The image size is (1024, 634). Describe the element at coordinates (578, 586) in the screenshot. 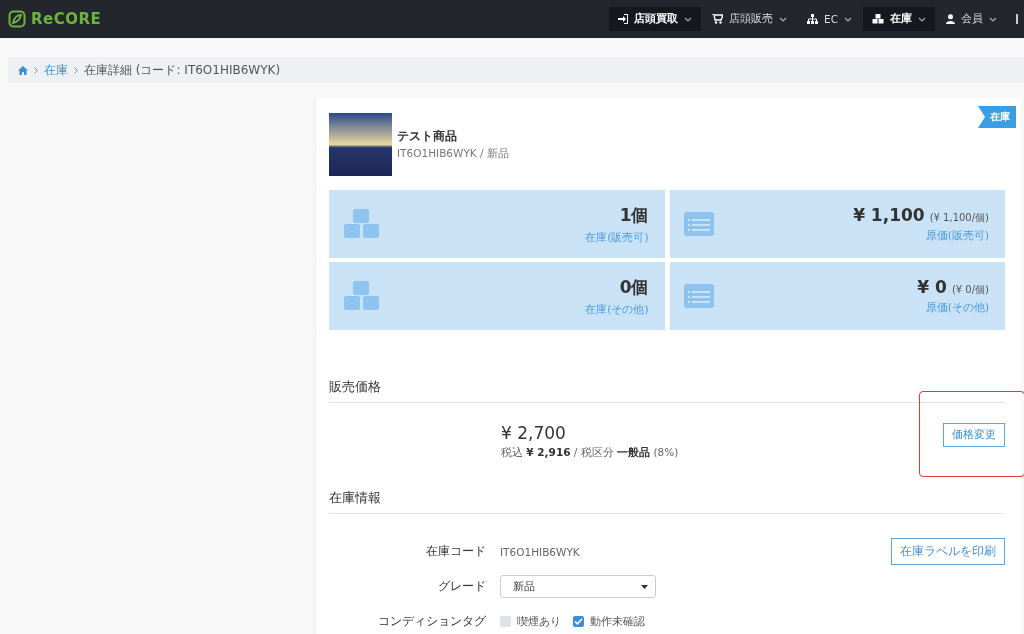

I see `grade-select: 新品` at that location.